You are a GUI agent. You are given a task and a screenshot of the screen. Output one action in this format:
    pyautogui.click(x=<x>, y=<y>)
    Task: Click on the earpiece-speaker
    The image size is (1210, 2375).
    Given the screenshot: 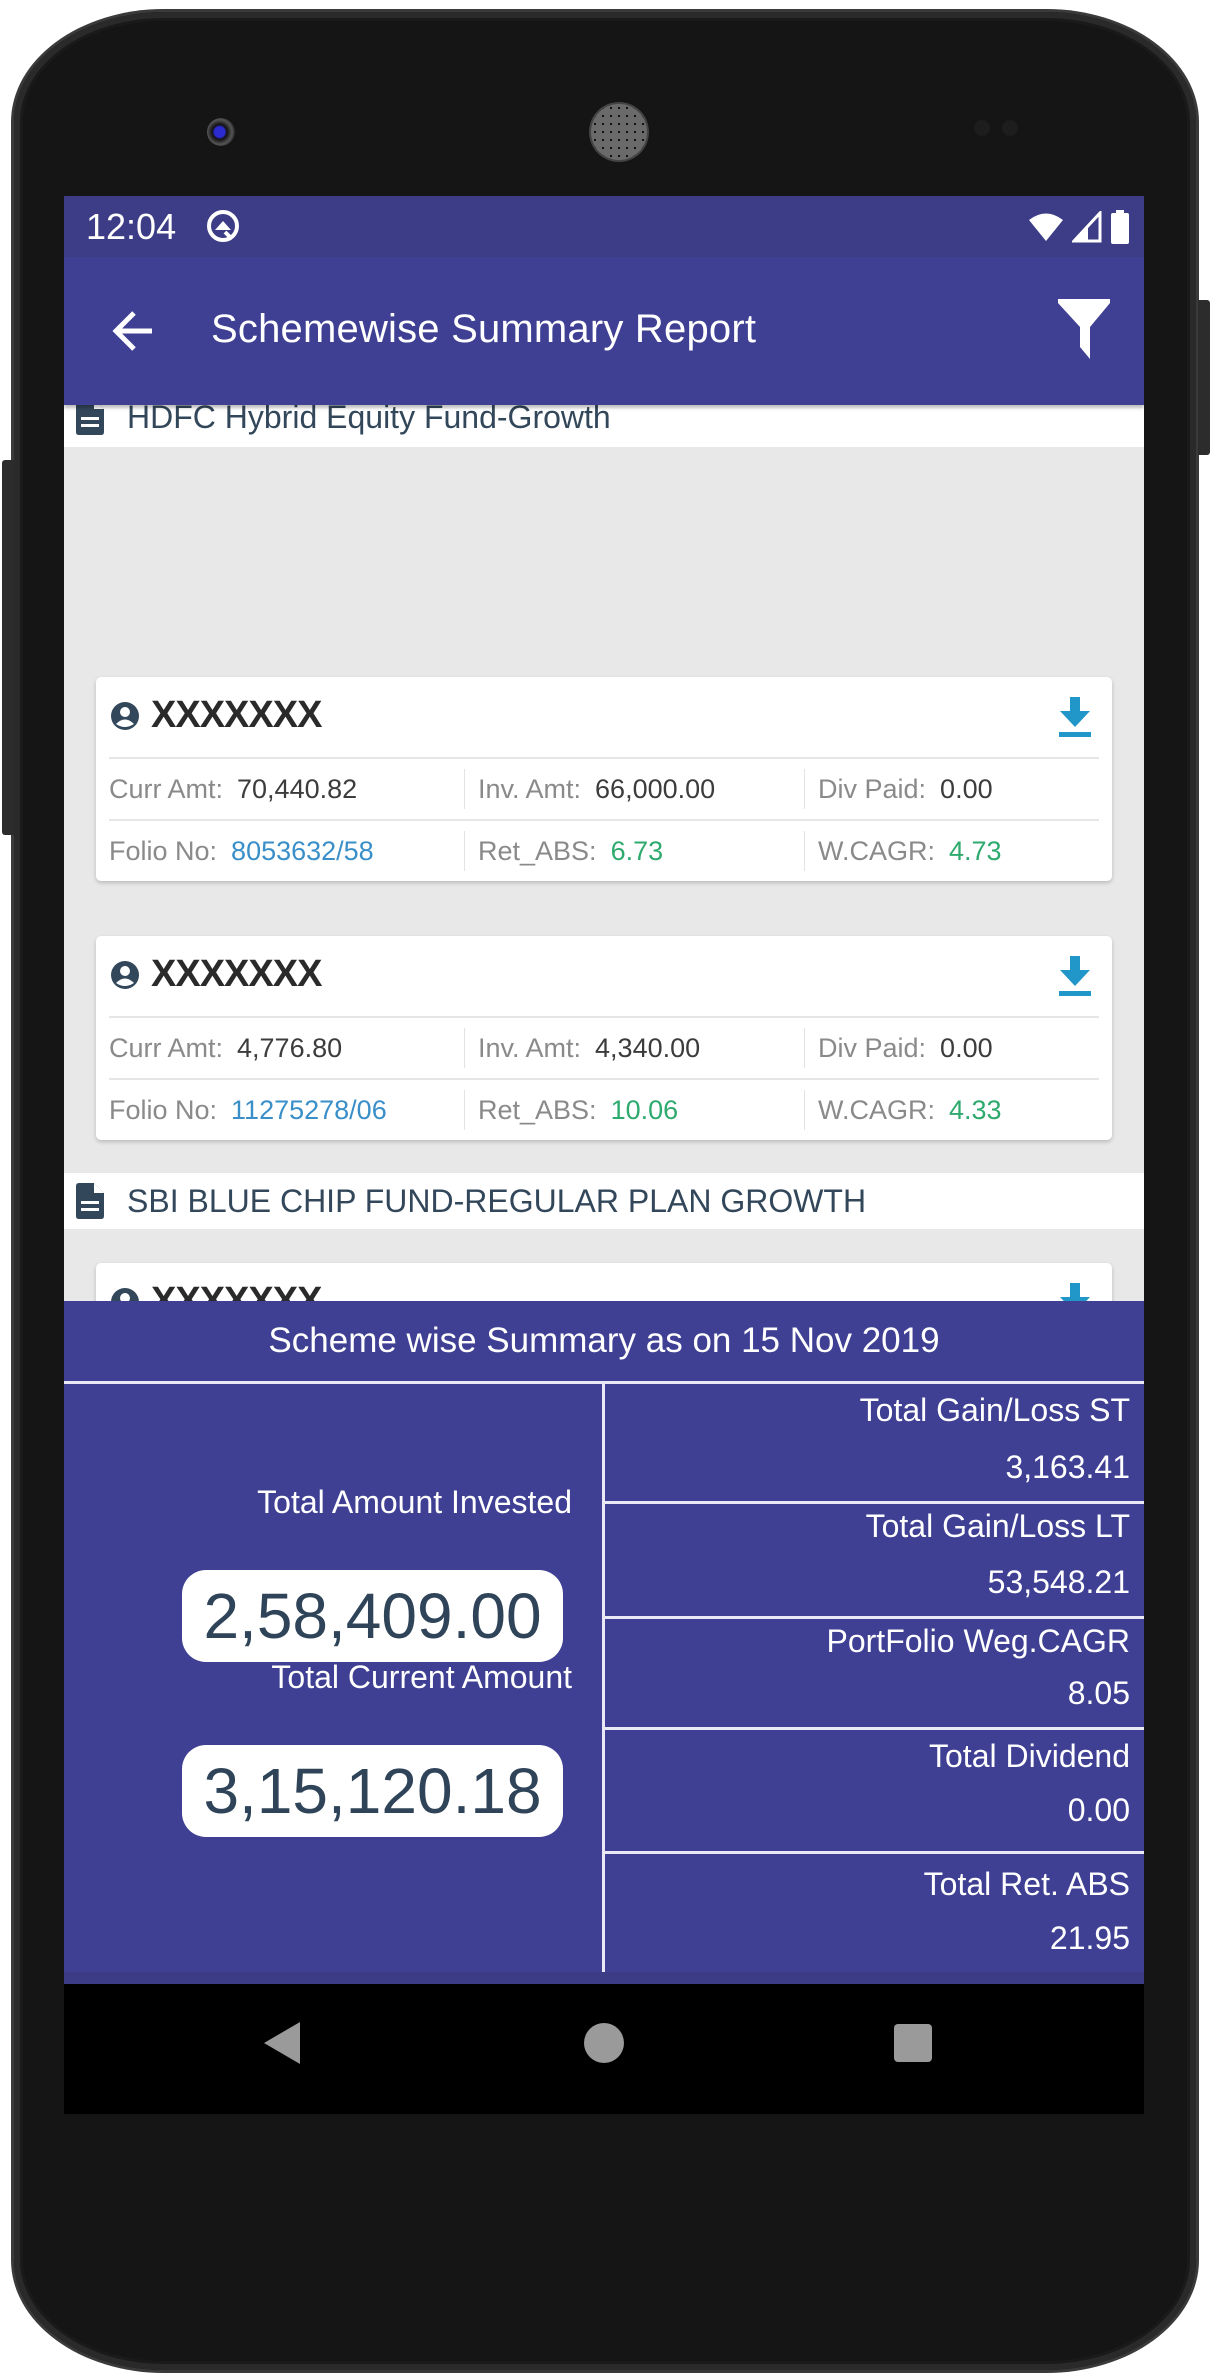 What is the action you would take?
    pyautogui.click(x=619, y=132)
    